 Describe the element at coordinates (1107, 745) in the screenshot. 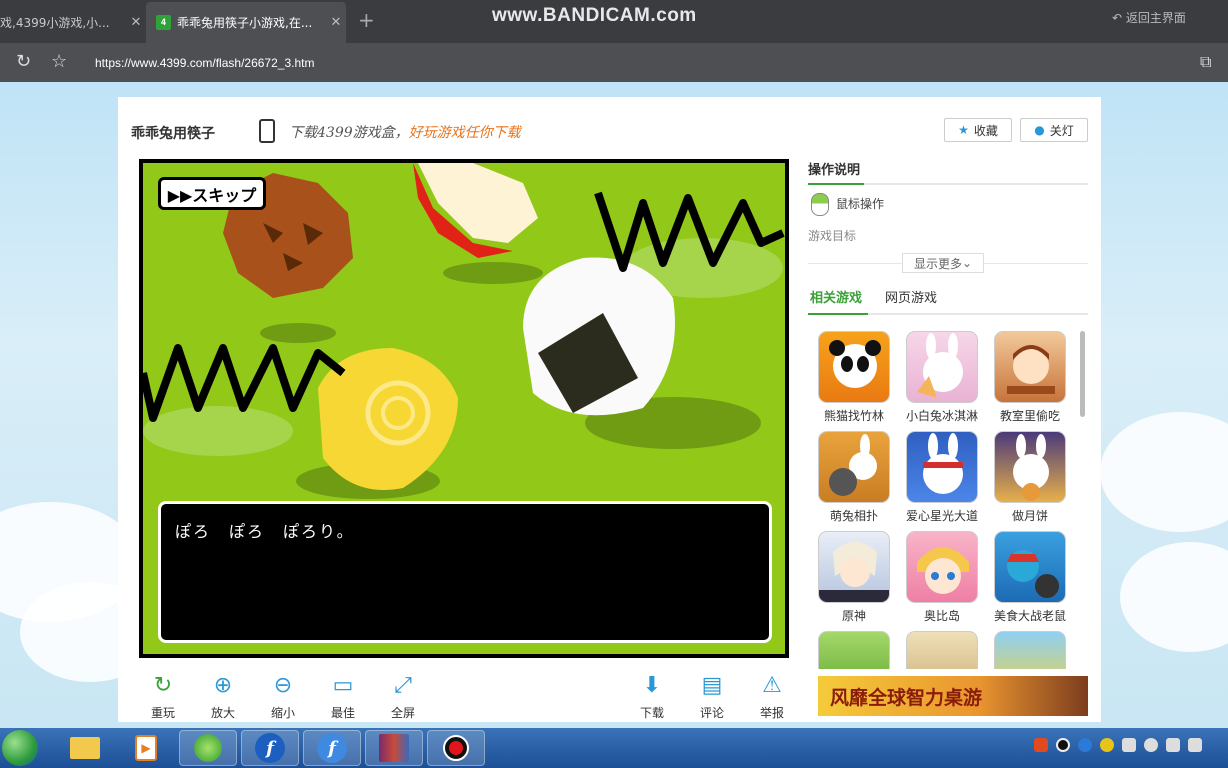

I see `plus-tray-icon` at that location.